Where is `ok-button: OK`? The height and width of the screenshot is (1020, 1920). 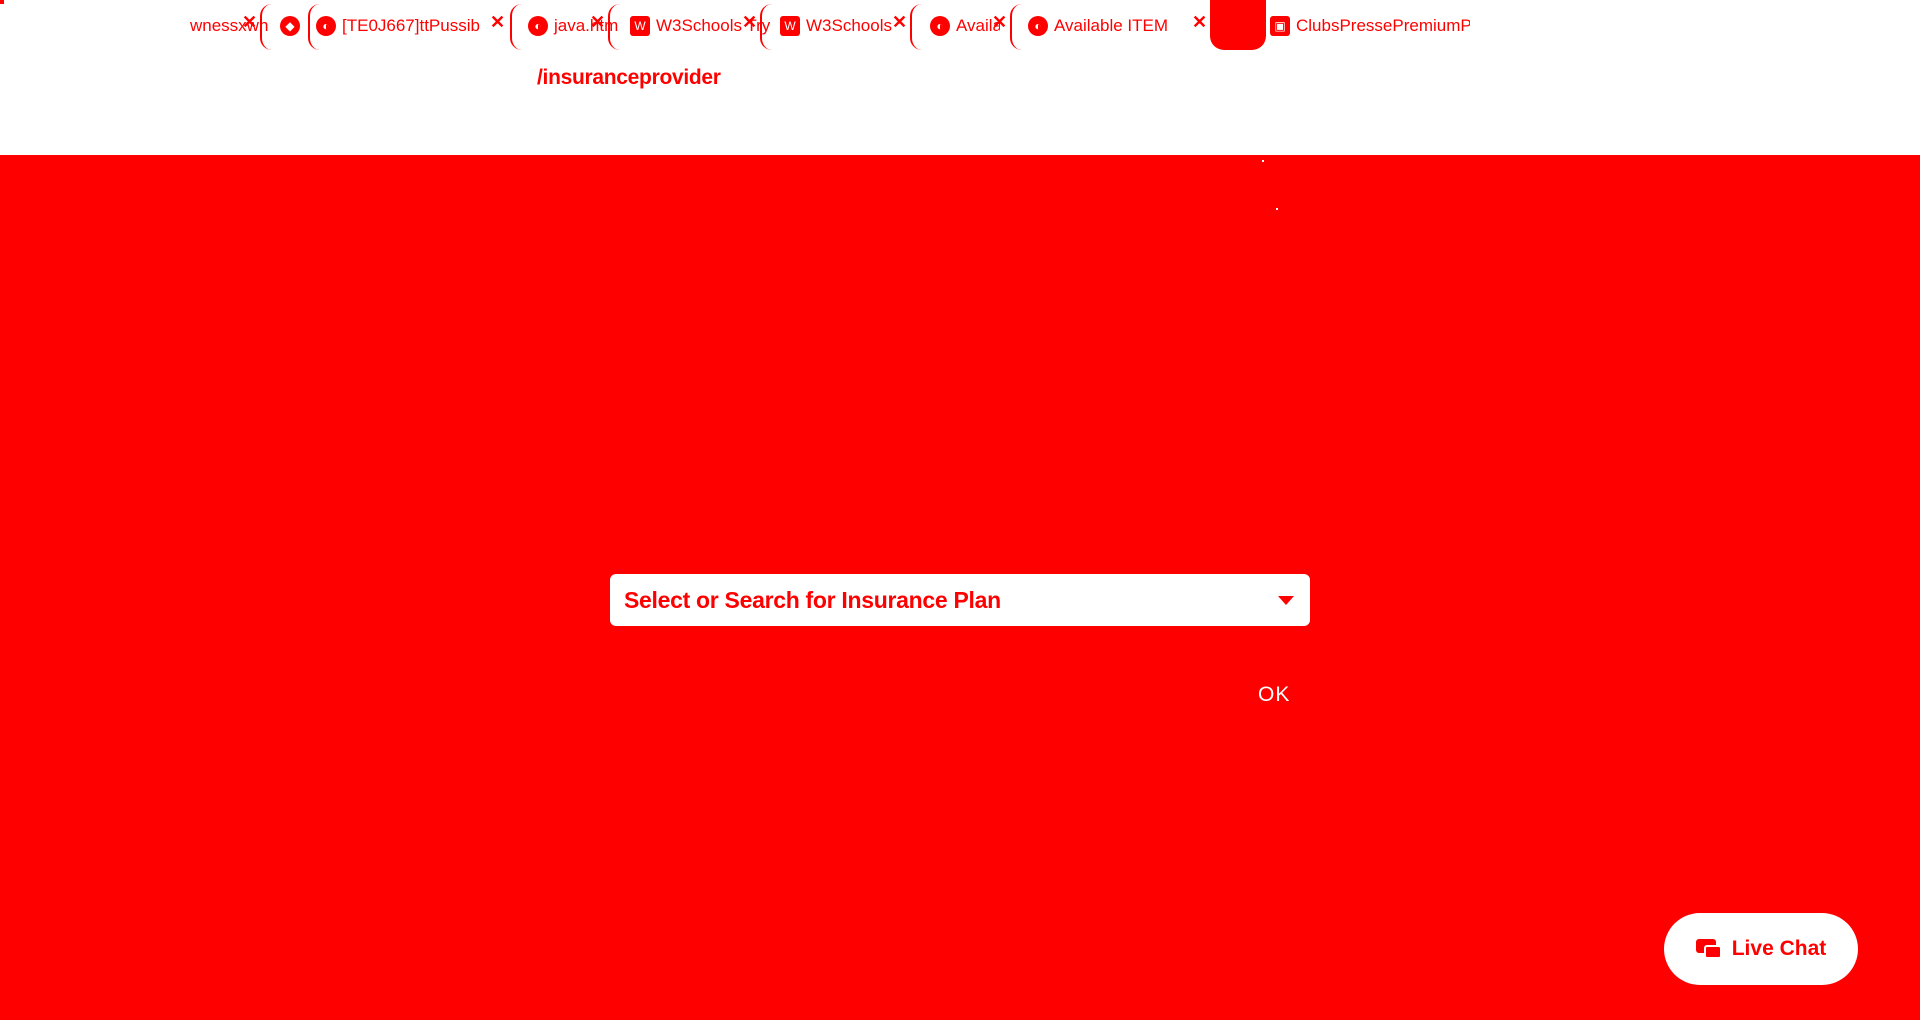
ok-button: OK is located at coordinates (1274, 695).